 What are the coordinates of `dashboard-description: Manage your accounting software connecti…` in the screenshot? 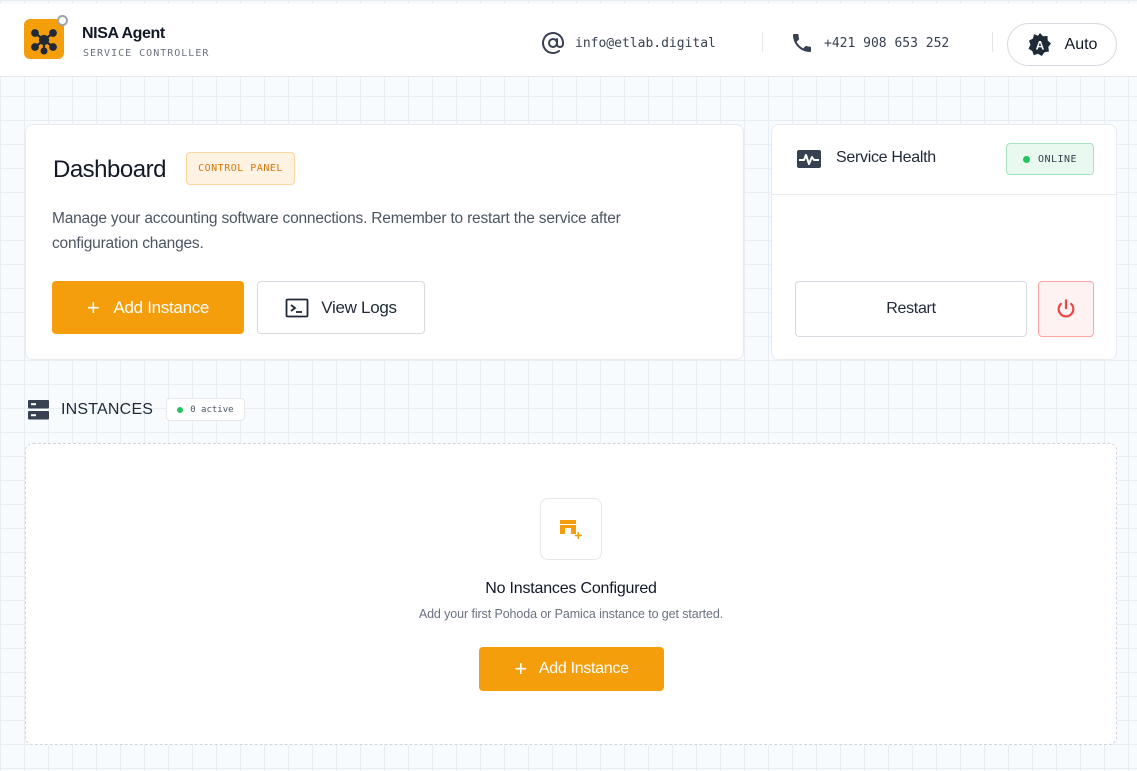 It's located at (336, 231).